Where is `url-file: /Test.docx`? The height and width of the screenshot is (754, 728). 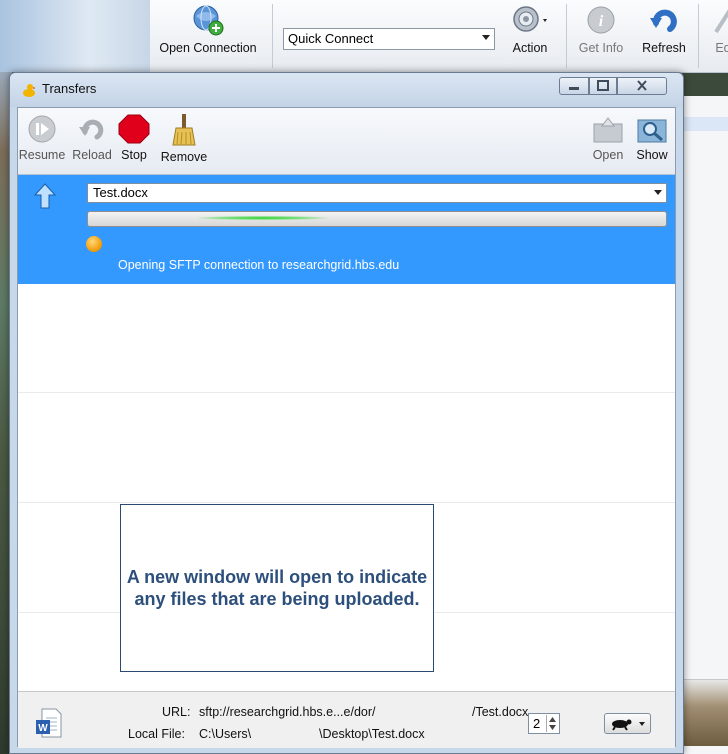
url-file: /Test.docx is located at coordinates (500, 712).